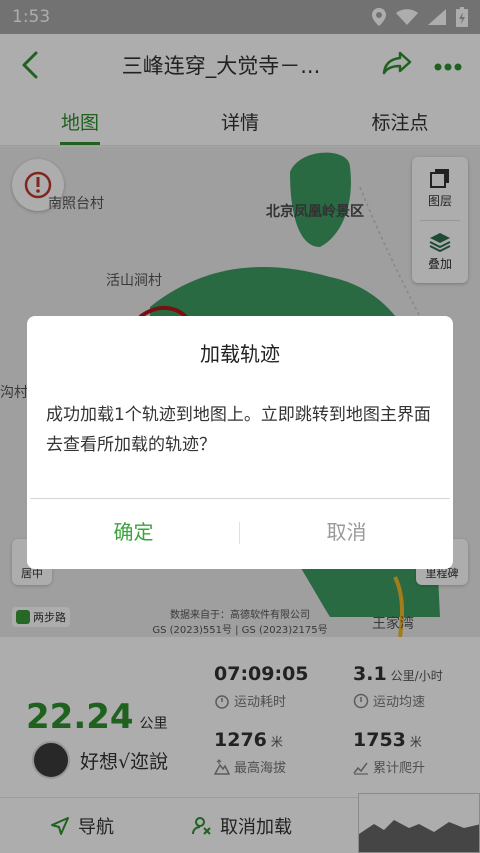 This screenshot has width=480, height=853. Describe the element at coordinates (133, 530) in the screenshot. I see `confirm-button: 确定` at that location.